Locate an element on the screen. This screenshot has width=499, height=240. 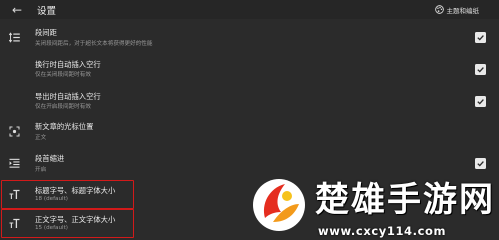
chuxiong-logo is located at coordinates (279, 205).